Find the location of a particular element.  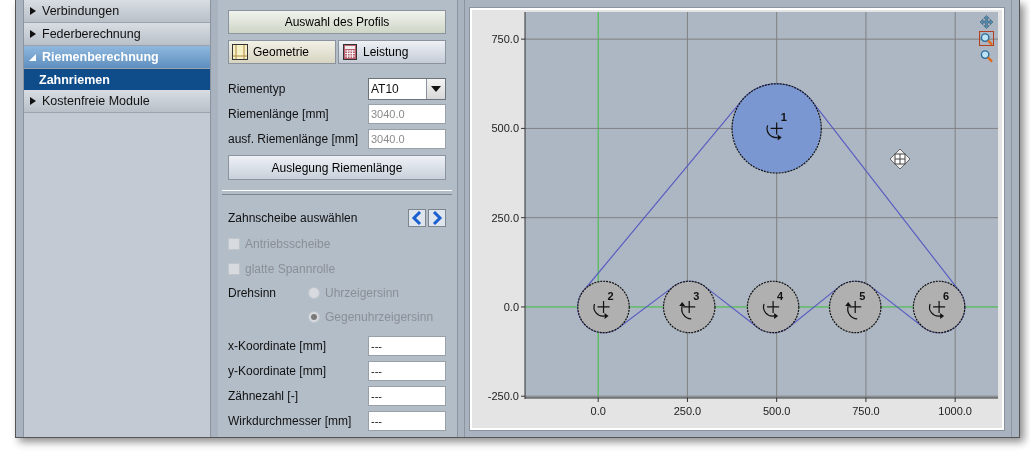

move-cursor-icon is located at coordinates (900, 159).